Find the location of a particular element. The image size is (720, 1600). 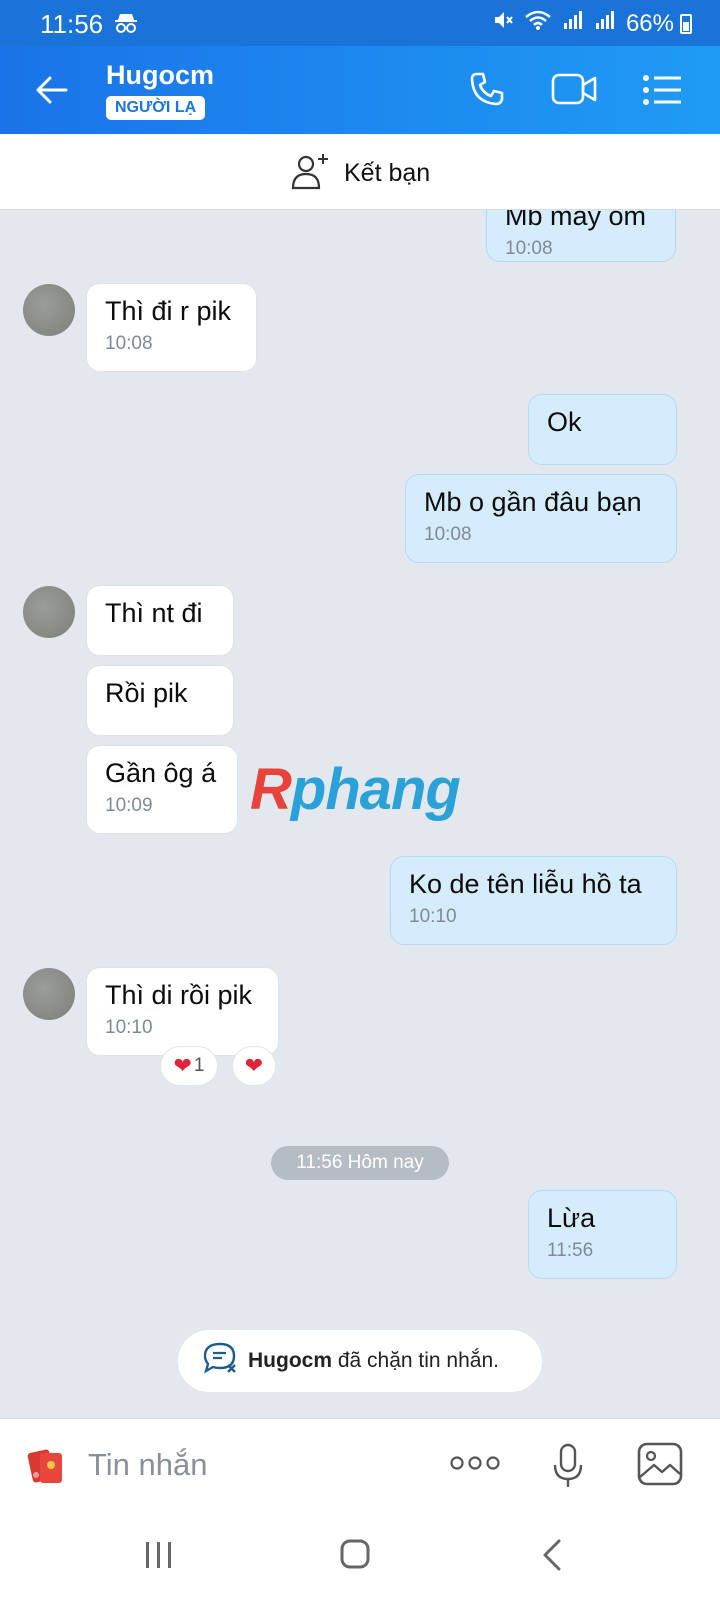

battery-icon is located at coordinates (686, 24).